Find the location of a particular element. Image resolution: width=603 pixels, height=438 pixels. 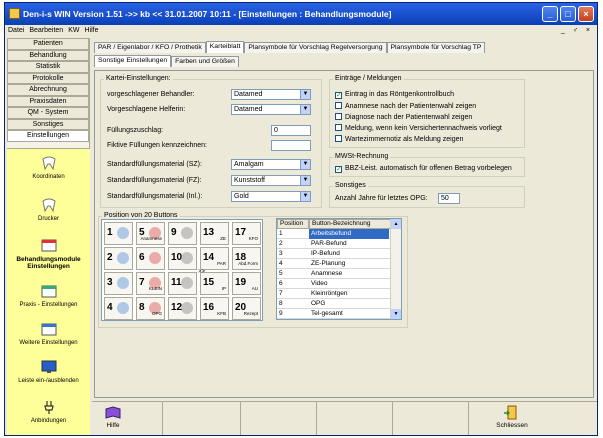

help-label: Hilfe is located at coordinates (113, 425).